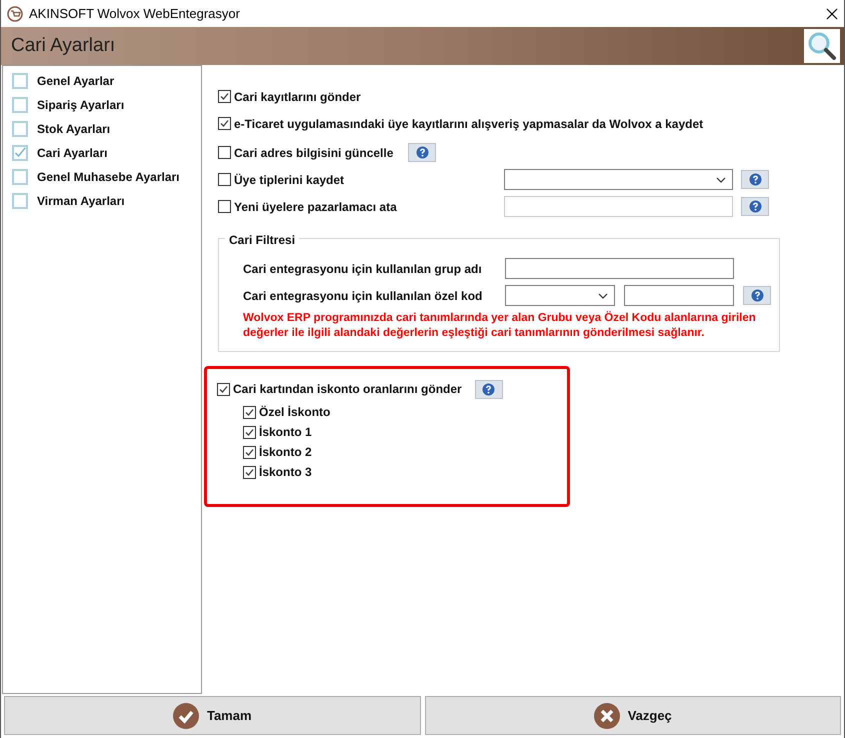  What do you see at coordinates (212, 715) in the screenshot?
I see `ok-button: Tamam` at bounding box center [212, 715].